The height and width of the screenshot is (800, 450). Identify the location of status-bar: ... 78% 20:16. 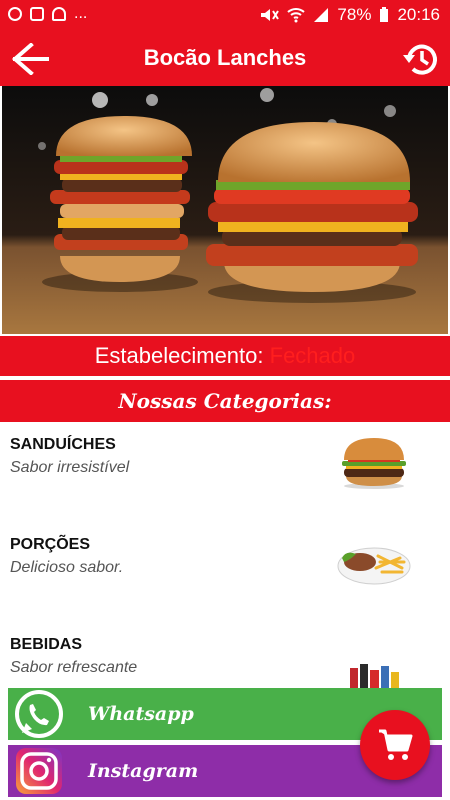
(225, 16).